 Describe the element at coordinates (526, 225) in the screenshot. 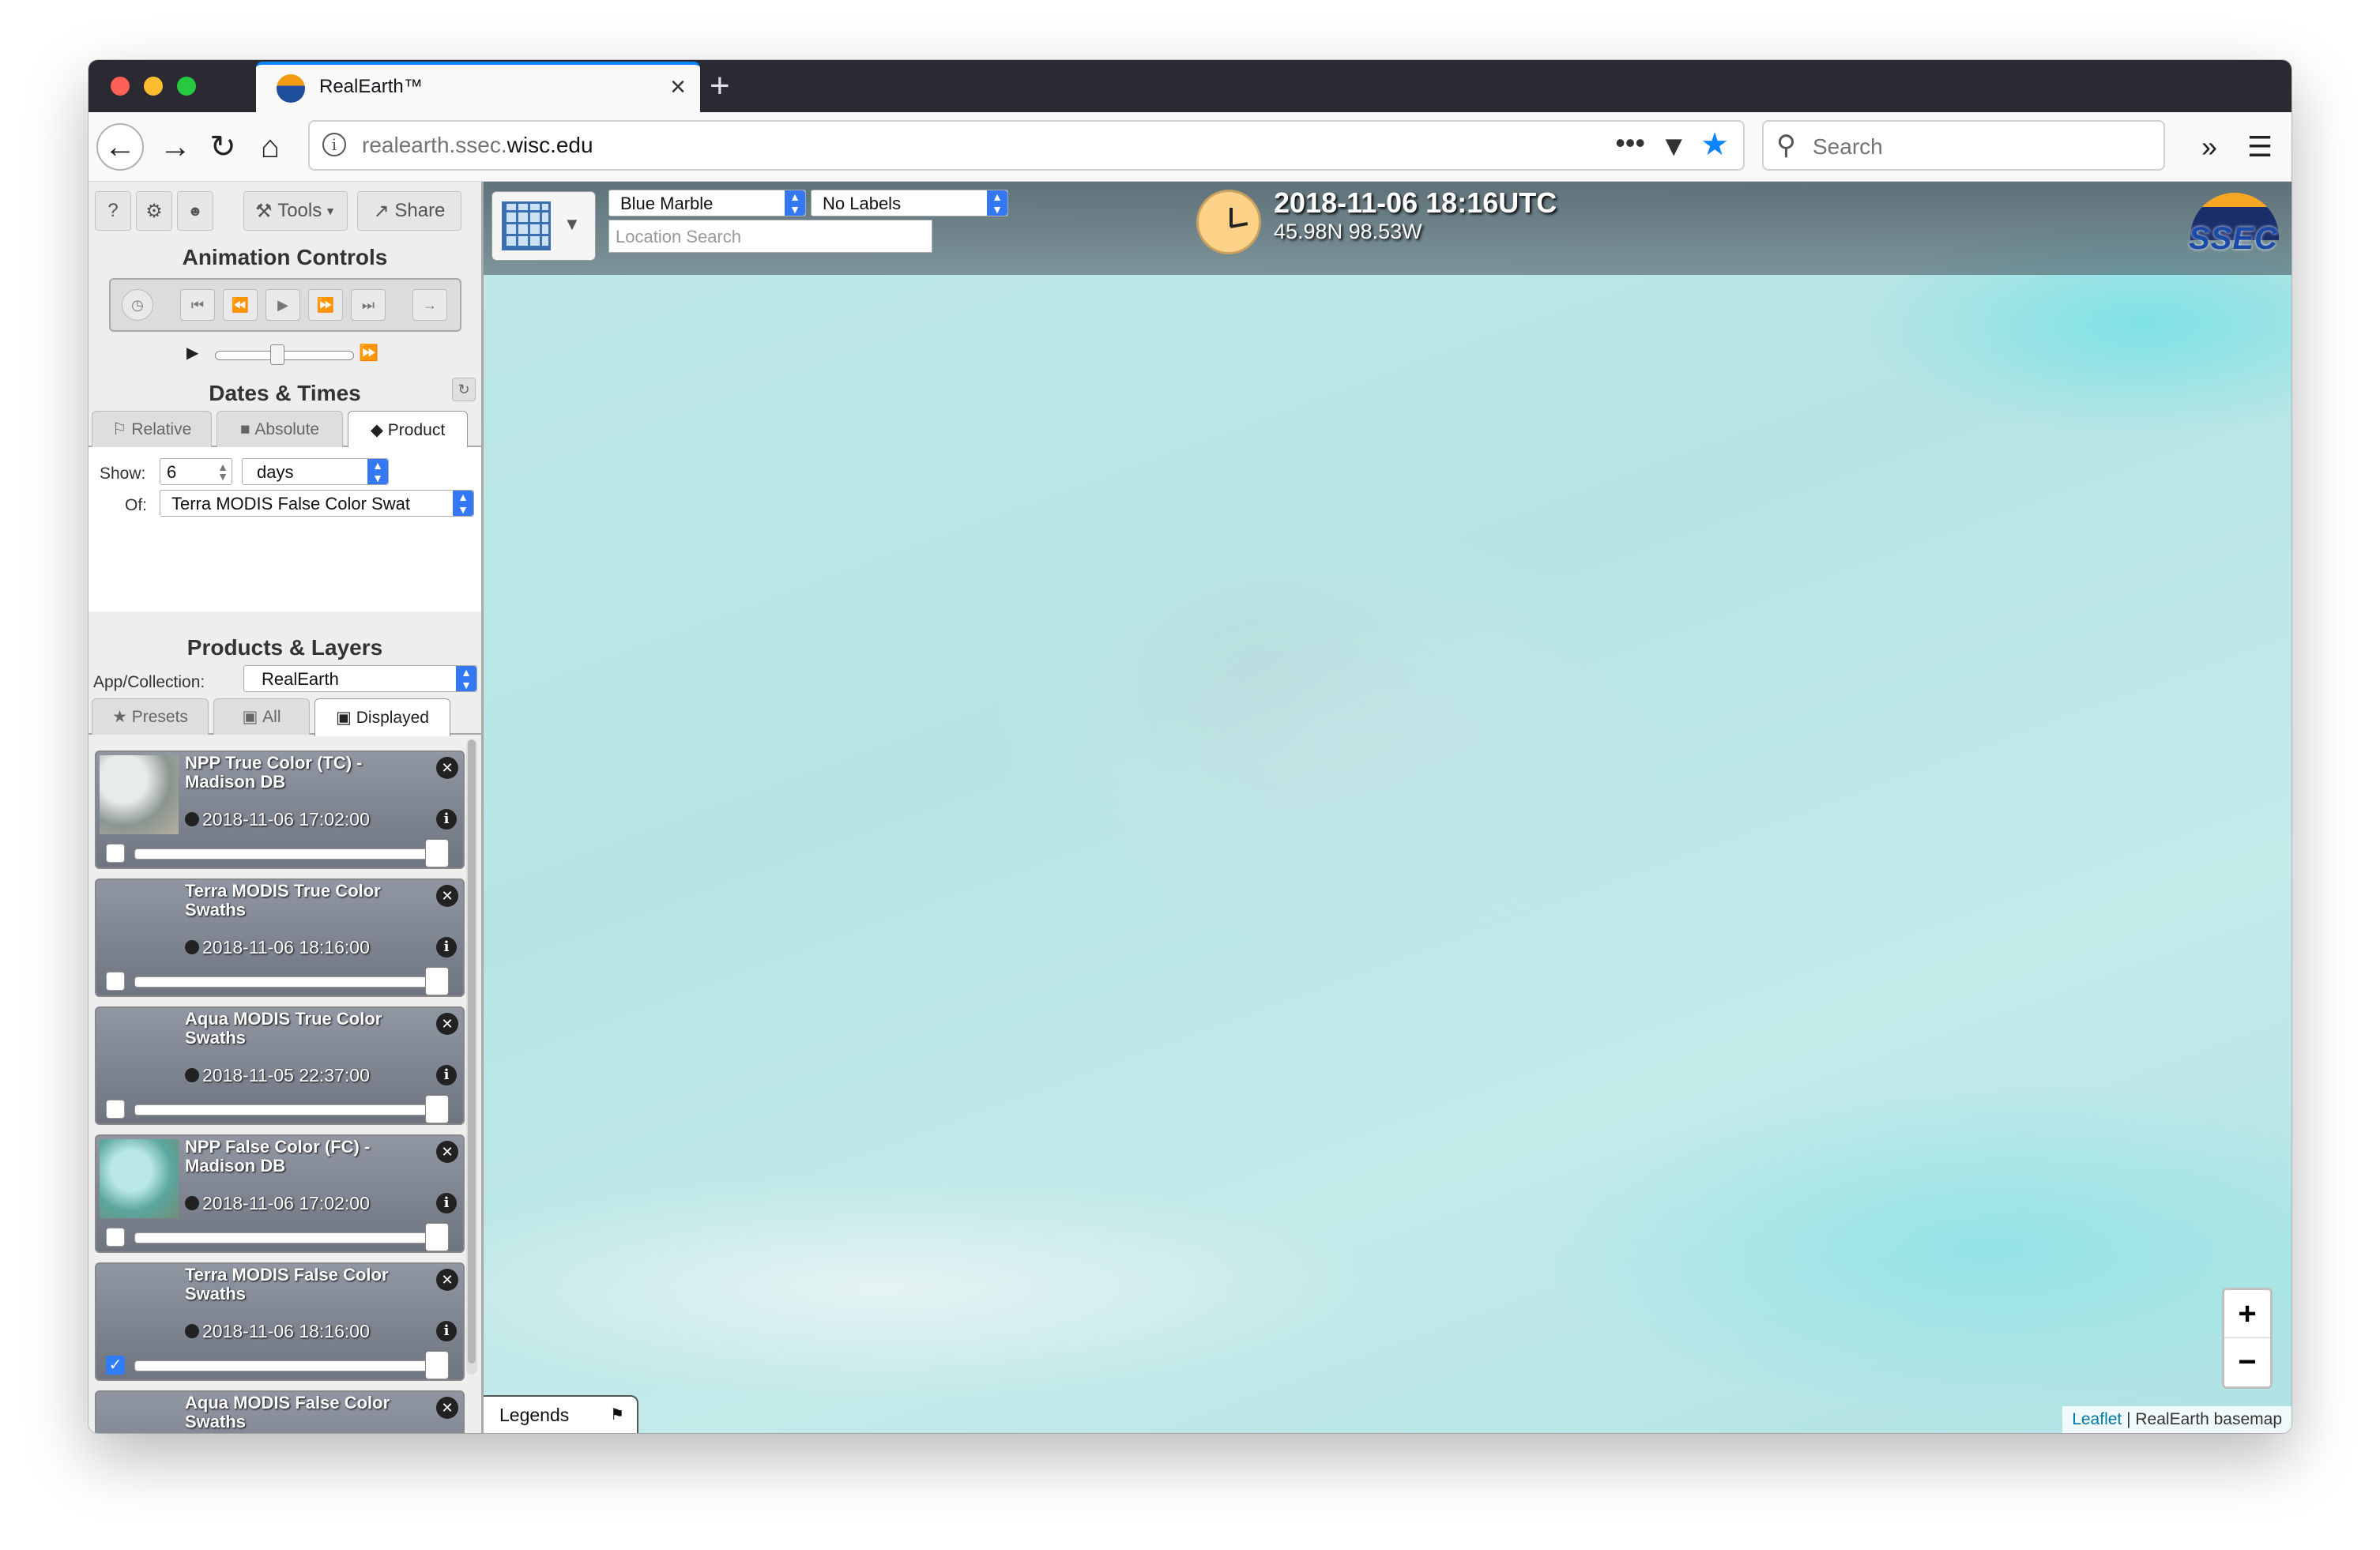

I see `grid-layers-icon` at that location.